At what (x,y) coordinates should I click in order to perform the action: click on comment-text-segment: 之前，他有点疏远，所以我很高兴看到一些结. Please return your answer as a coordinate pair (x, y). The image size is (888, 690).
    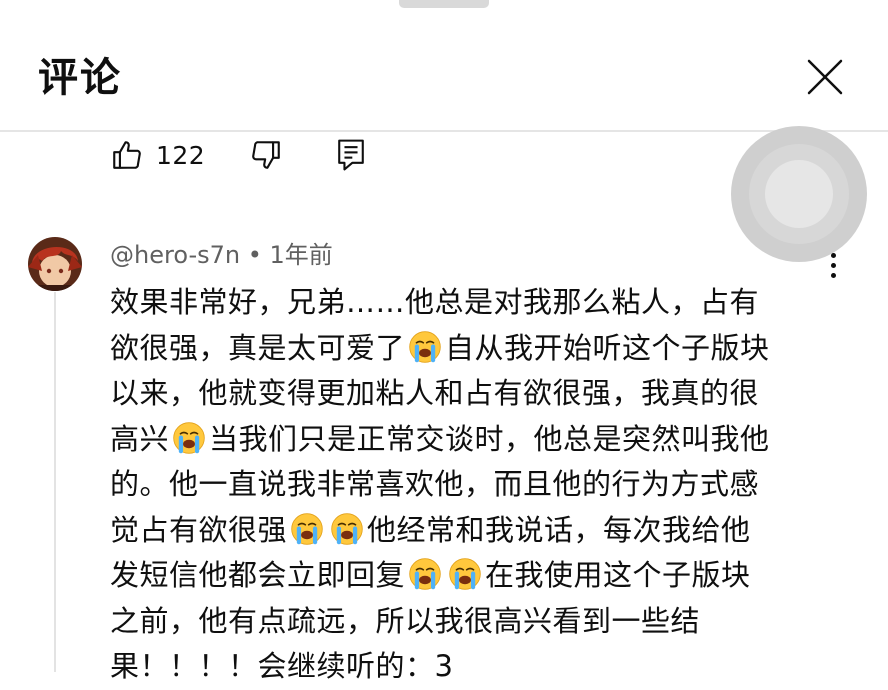
    Looking at the image, I should click on (405, 620).